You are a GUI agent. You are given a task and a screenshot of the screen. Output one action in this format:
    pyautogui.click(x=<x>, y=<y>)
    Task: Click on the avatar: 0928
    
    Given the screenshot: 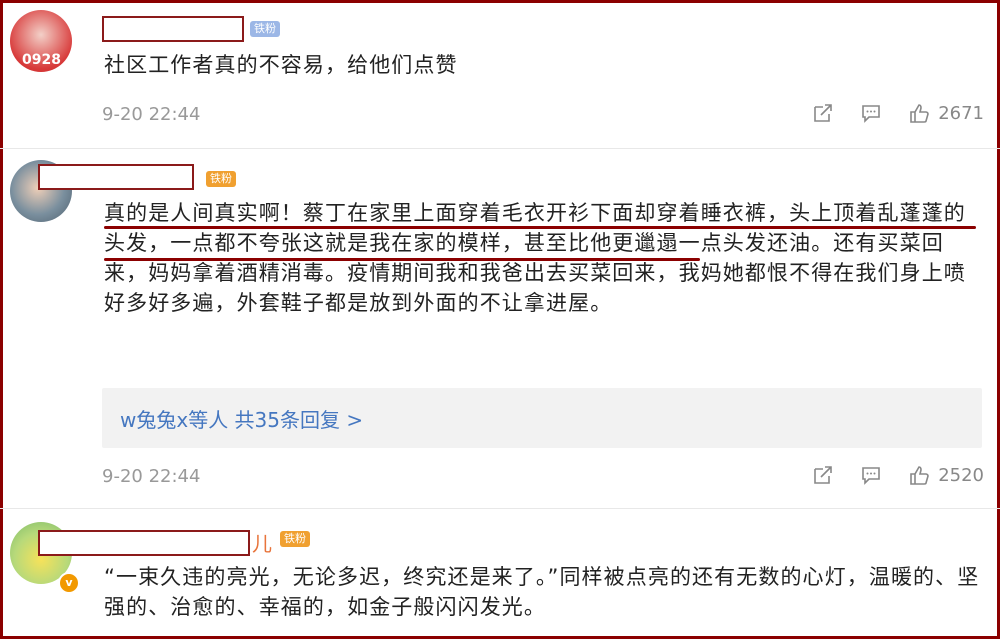 What is the action you would take?
    pyautogui.click(x=41, y=41)
    